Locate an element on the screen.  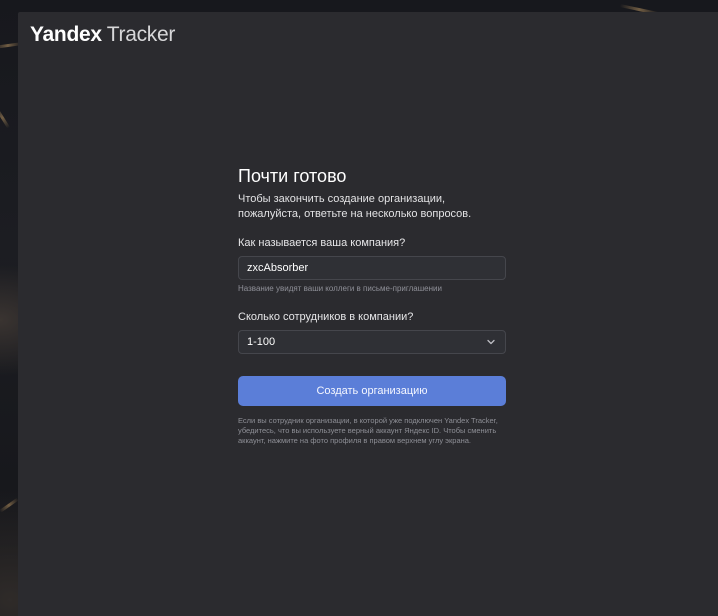
employees-count-value: 1-100 is located at coordinates (261, 342).